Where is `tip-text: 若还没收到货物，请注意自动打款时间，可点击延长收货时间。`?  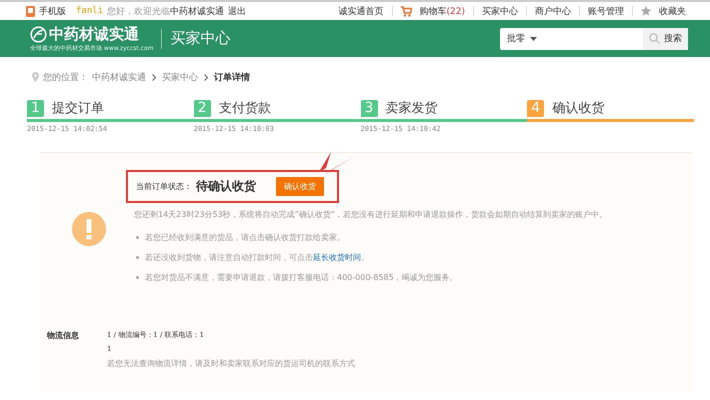 tip-text: 若还没收到货物，请注意自动打款时间，可点击延长收货时间。 is located at coordinates (257, 257).